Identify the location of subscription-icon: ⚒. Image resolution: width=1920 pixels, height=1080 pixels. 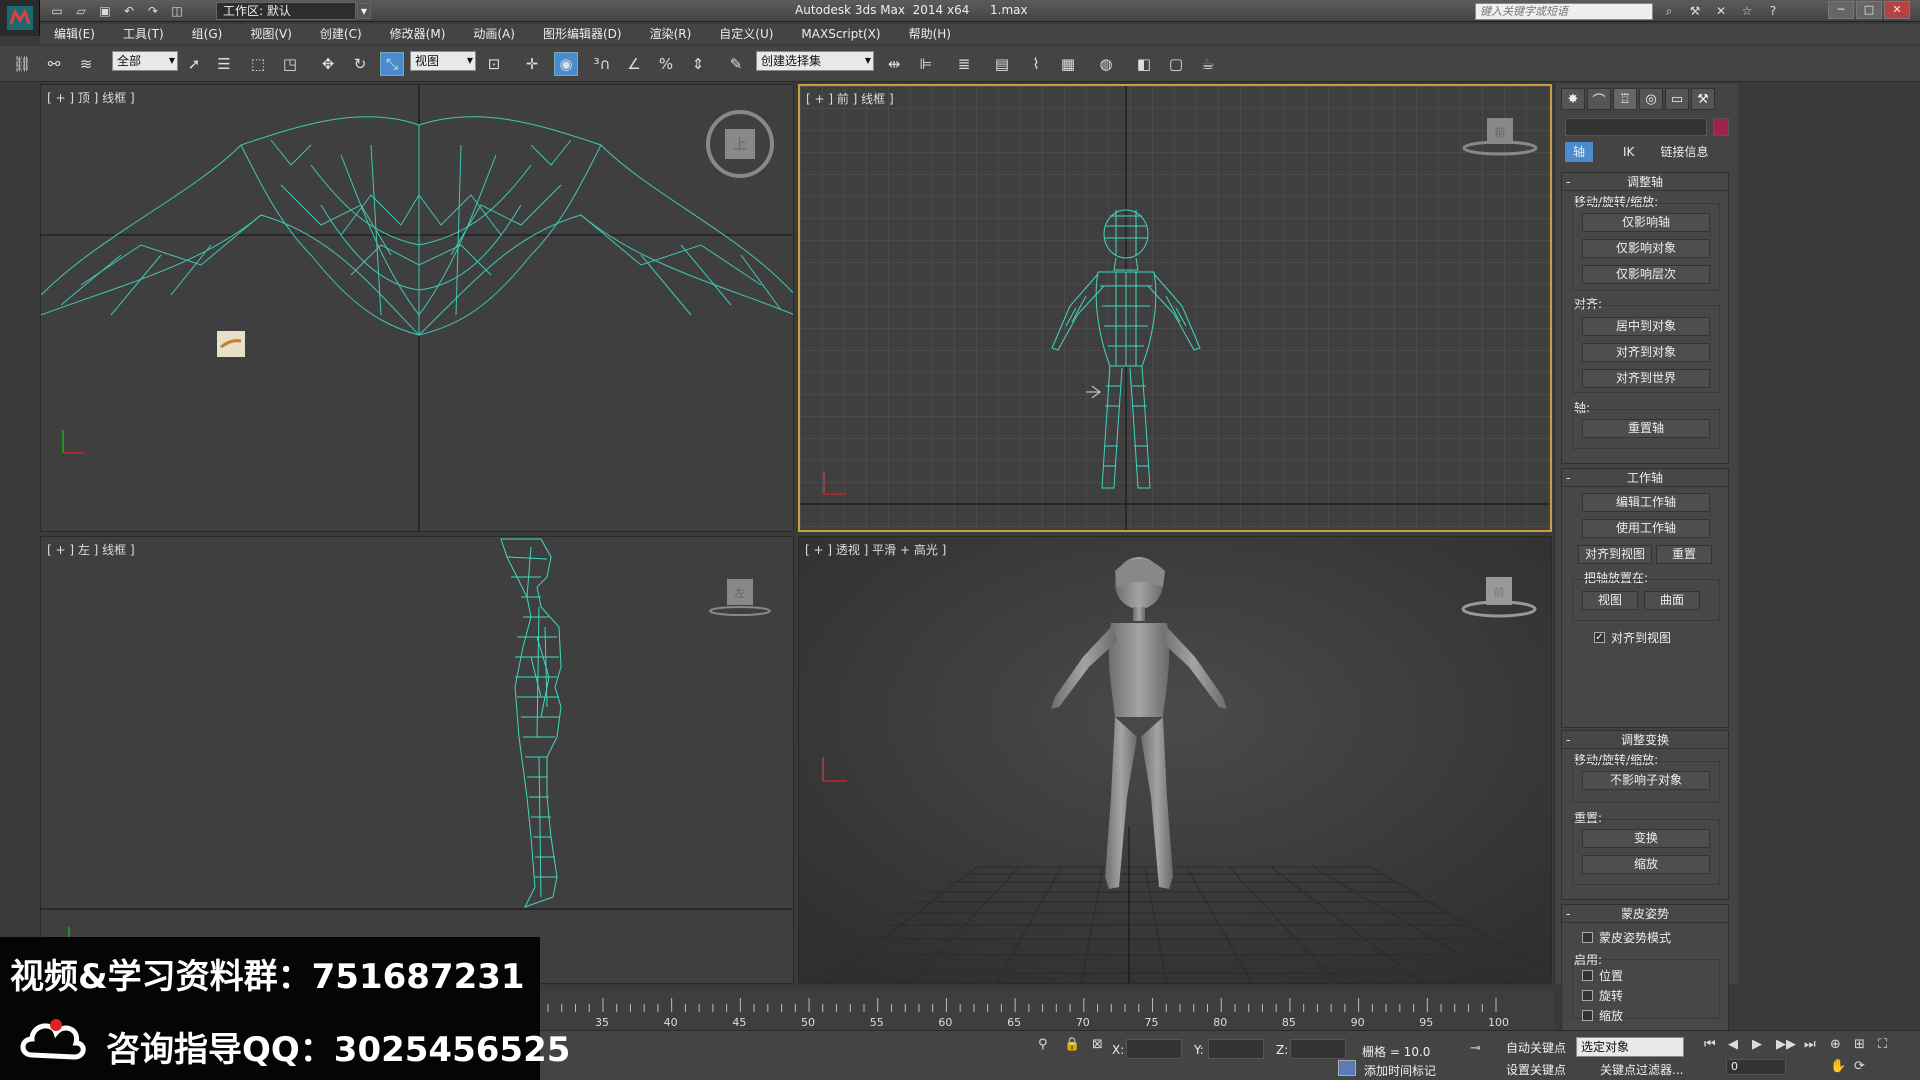
(1695, 11).